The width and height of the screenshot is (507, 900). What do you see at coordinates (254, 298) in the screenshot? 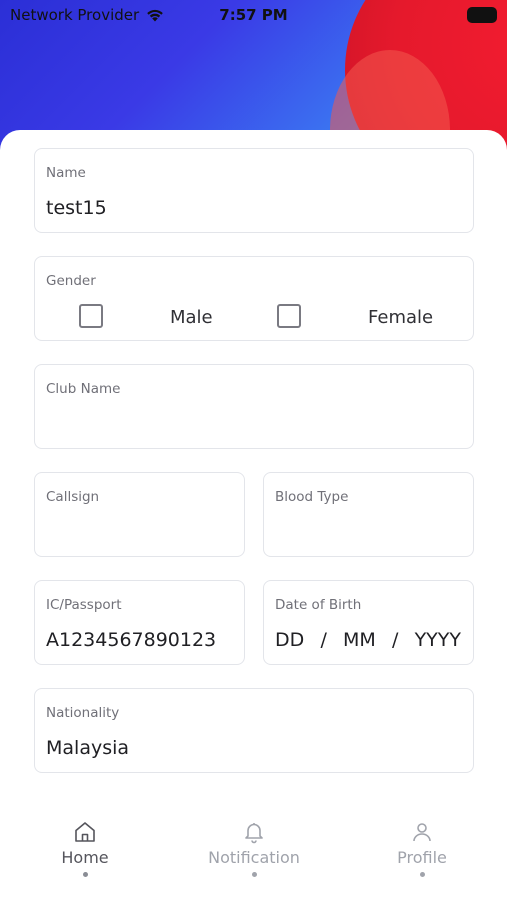
I see `gender-field: Gender Male Female` at bounding box center [254, 298].